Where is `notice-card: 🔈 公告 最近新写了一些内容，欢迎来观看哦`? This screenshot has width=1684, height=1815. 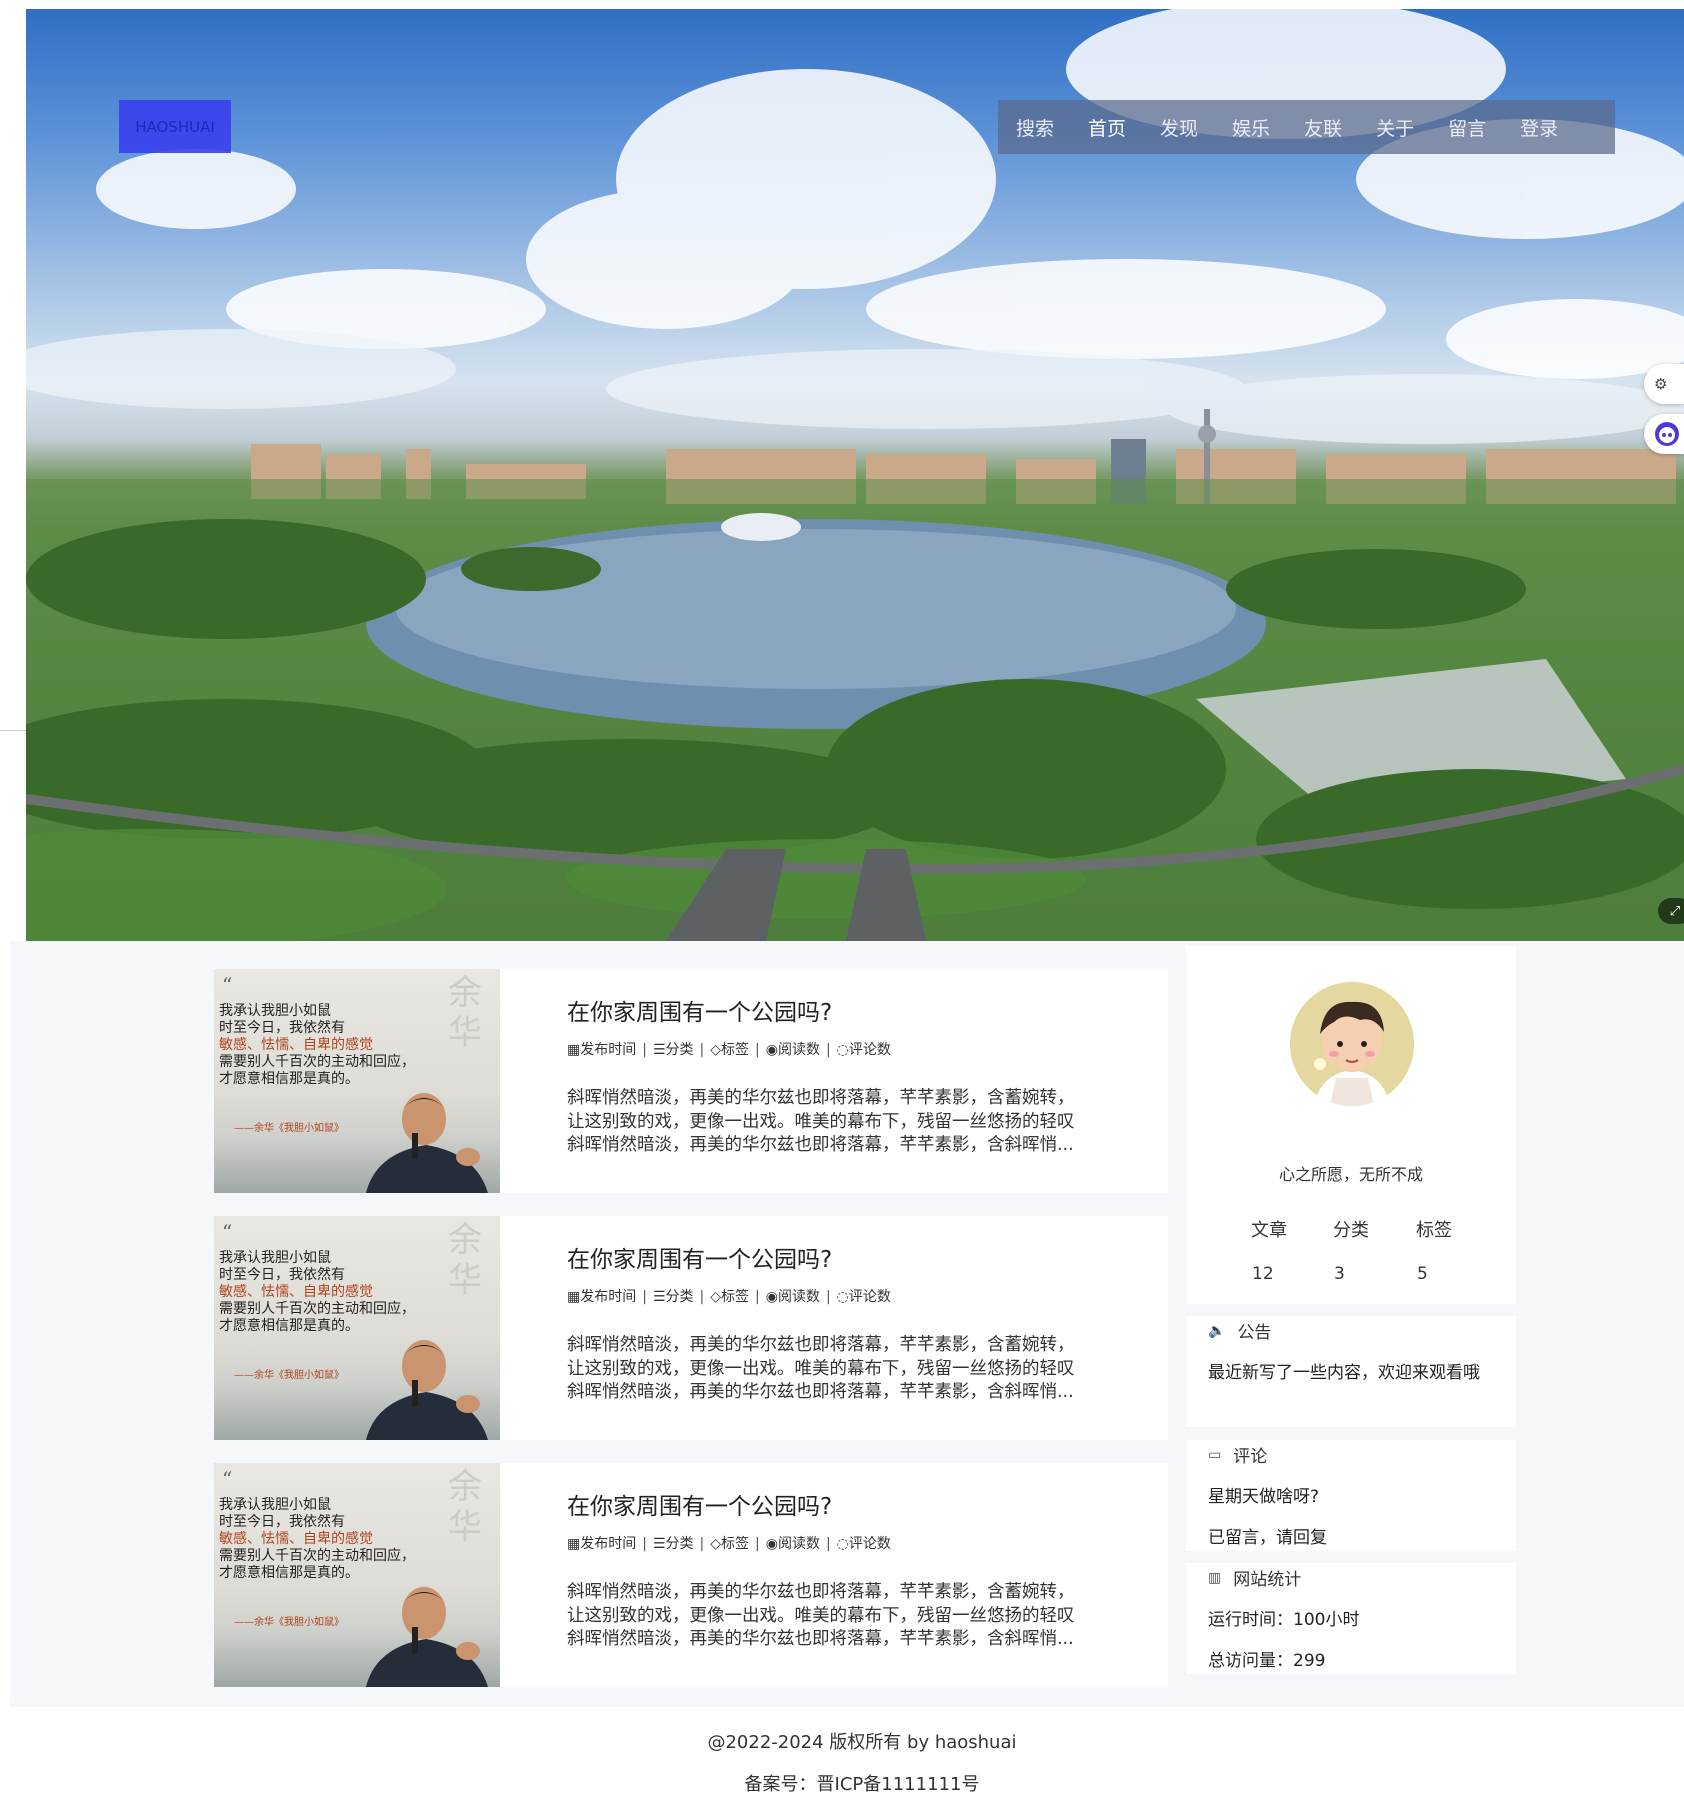 notice-card: 🔈 公告 最近新写了一些内容，欢迎来观看哦 is located at coordinates (1351, 1371).